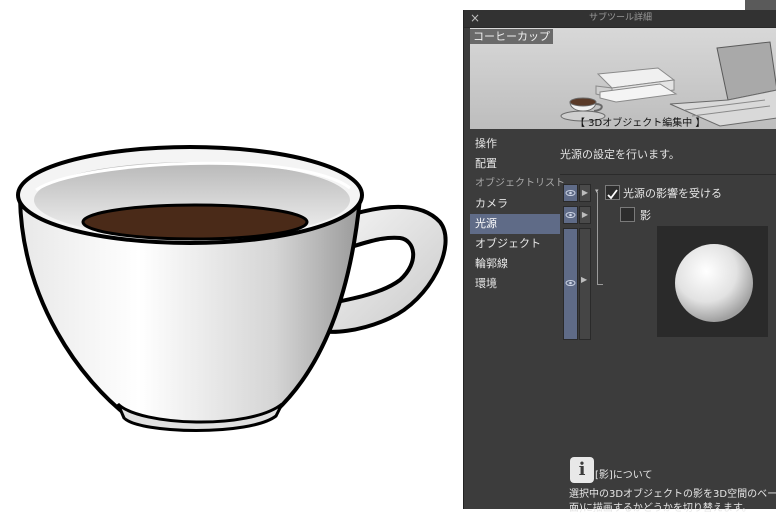 This screenshot has height=516, width=776. Describe the element at coordinates (570, 284) in the screenshot. I see `visibility-toggle-column` at that location.